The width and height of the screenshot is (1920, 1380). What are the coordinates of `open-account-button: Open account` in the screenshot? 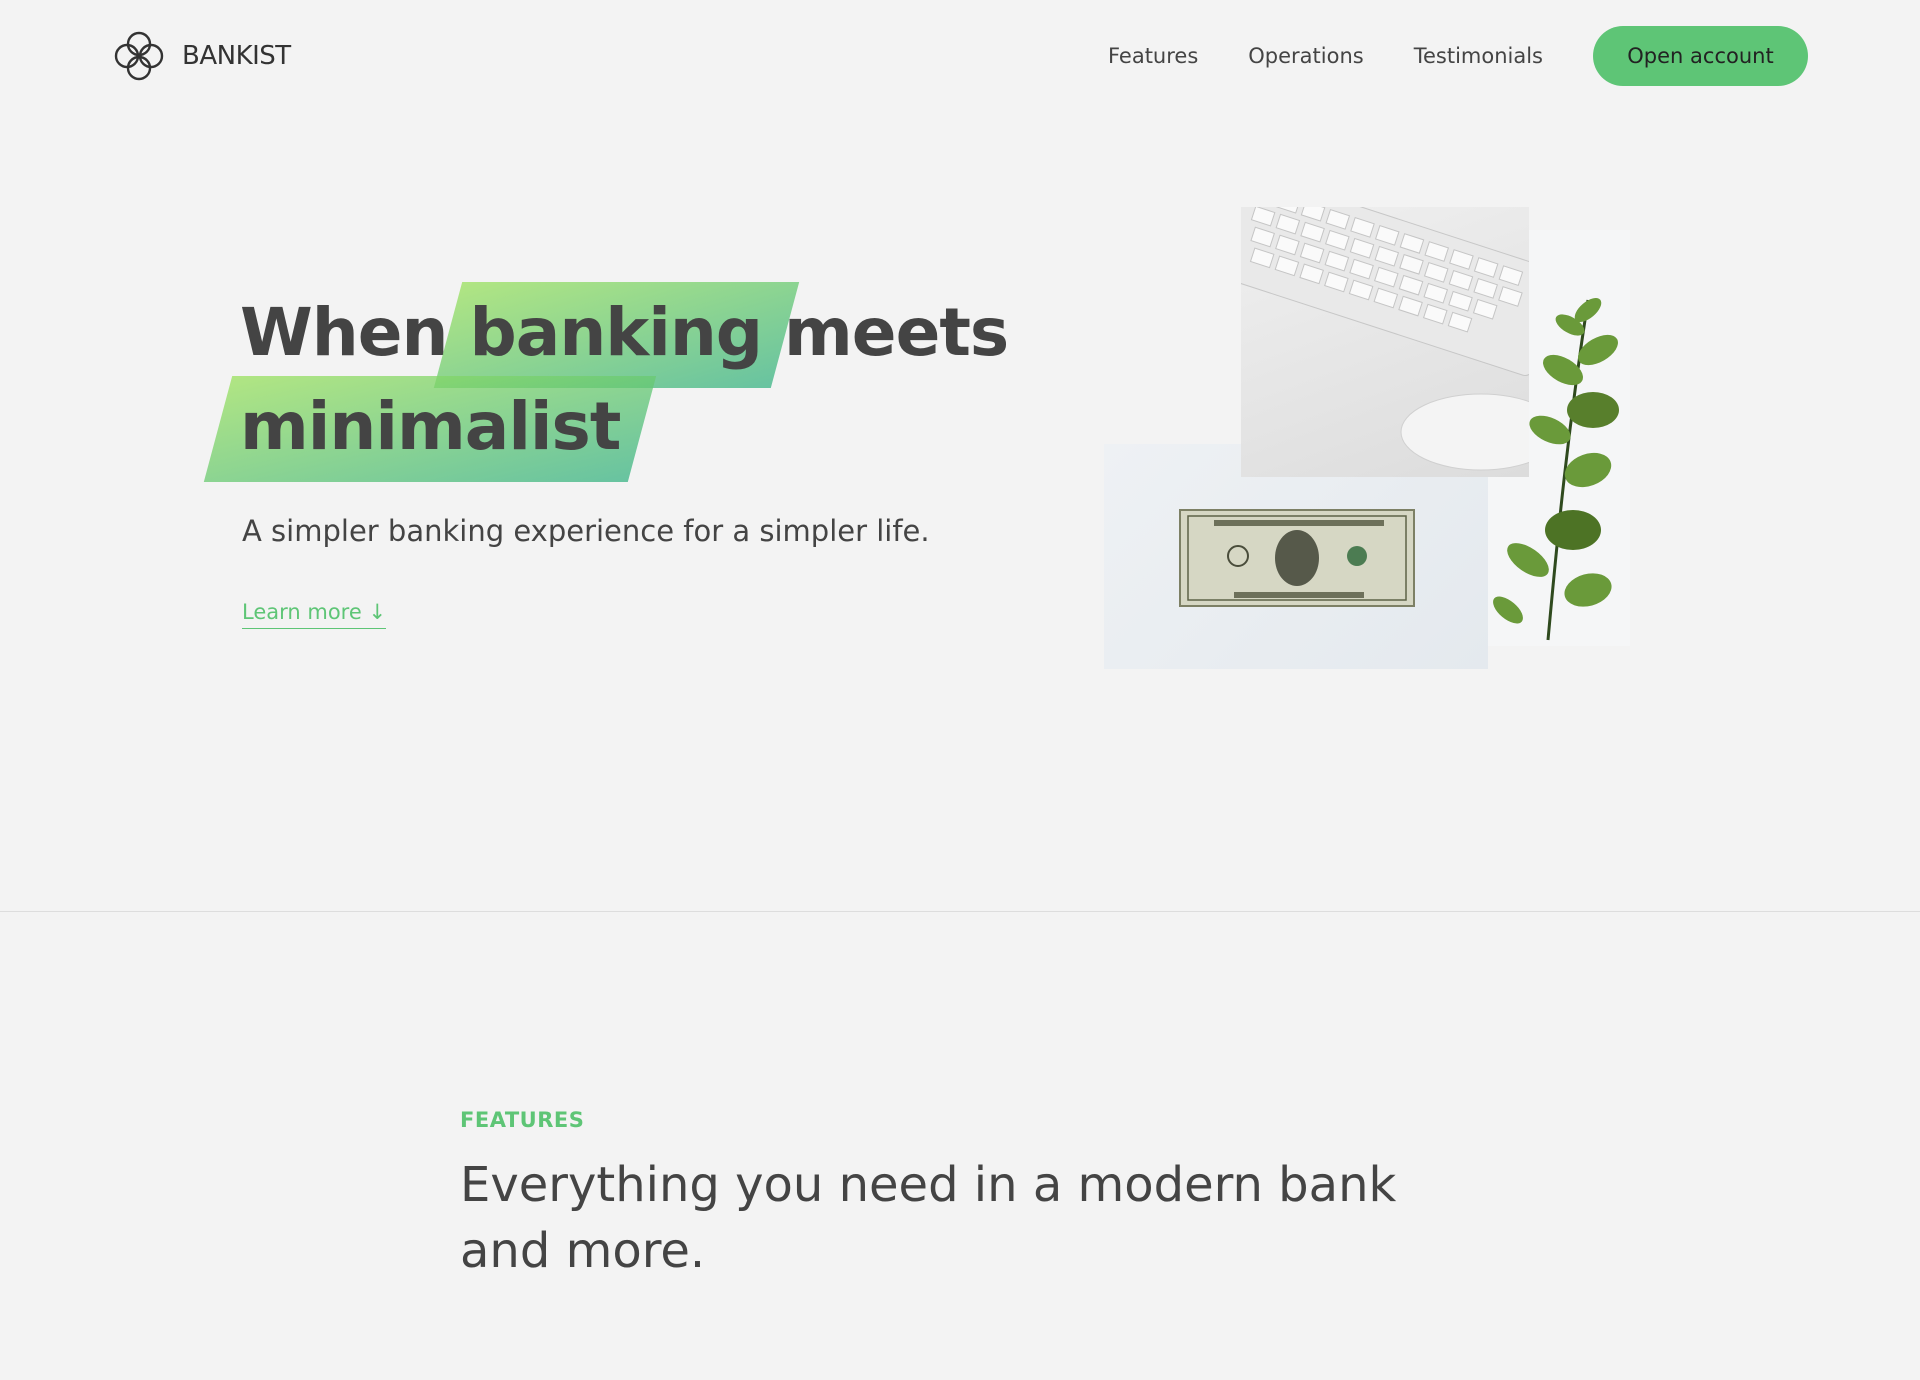 It's located at (1700, 56).